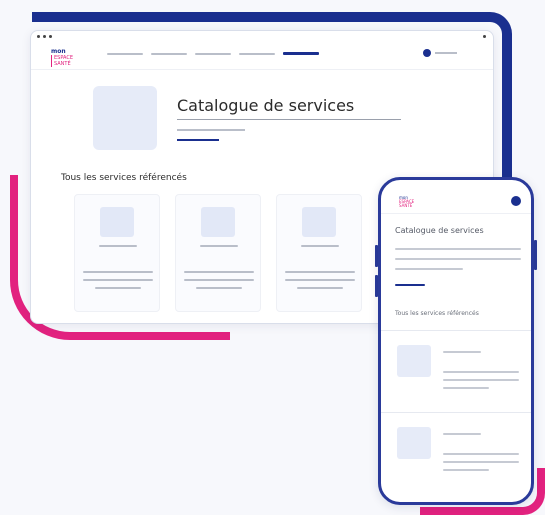  What do you see at coordinates (262, 69) in the screenshot?
I see `header-divider` at bounding box center [262, 69].